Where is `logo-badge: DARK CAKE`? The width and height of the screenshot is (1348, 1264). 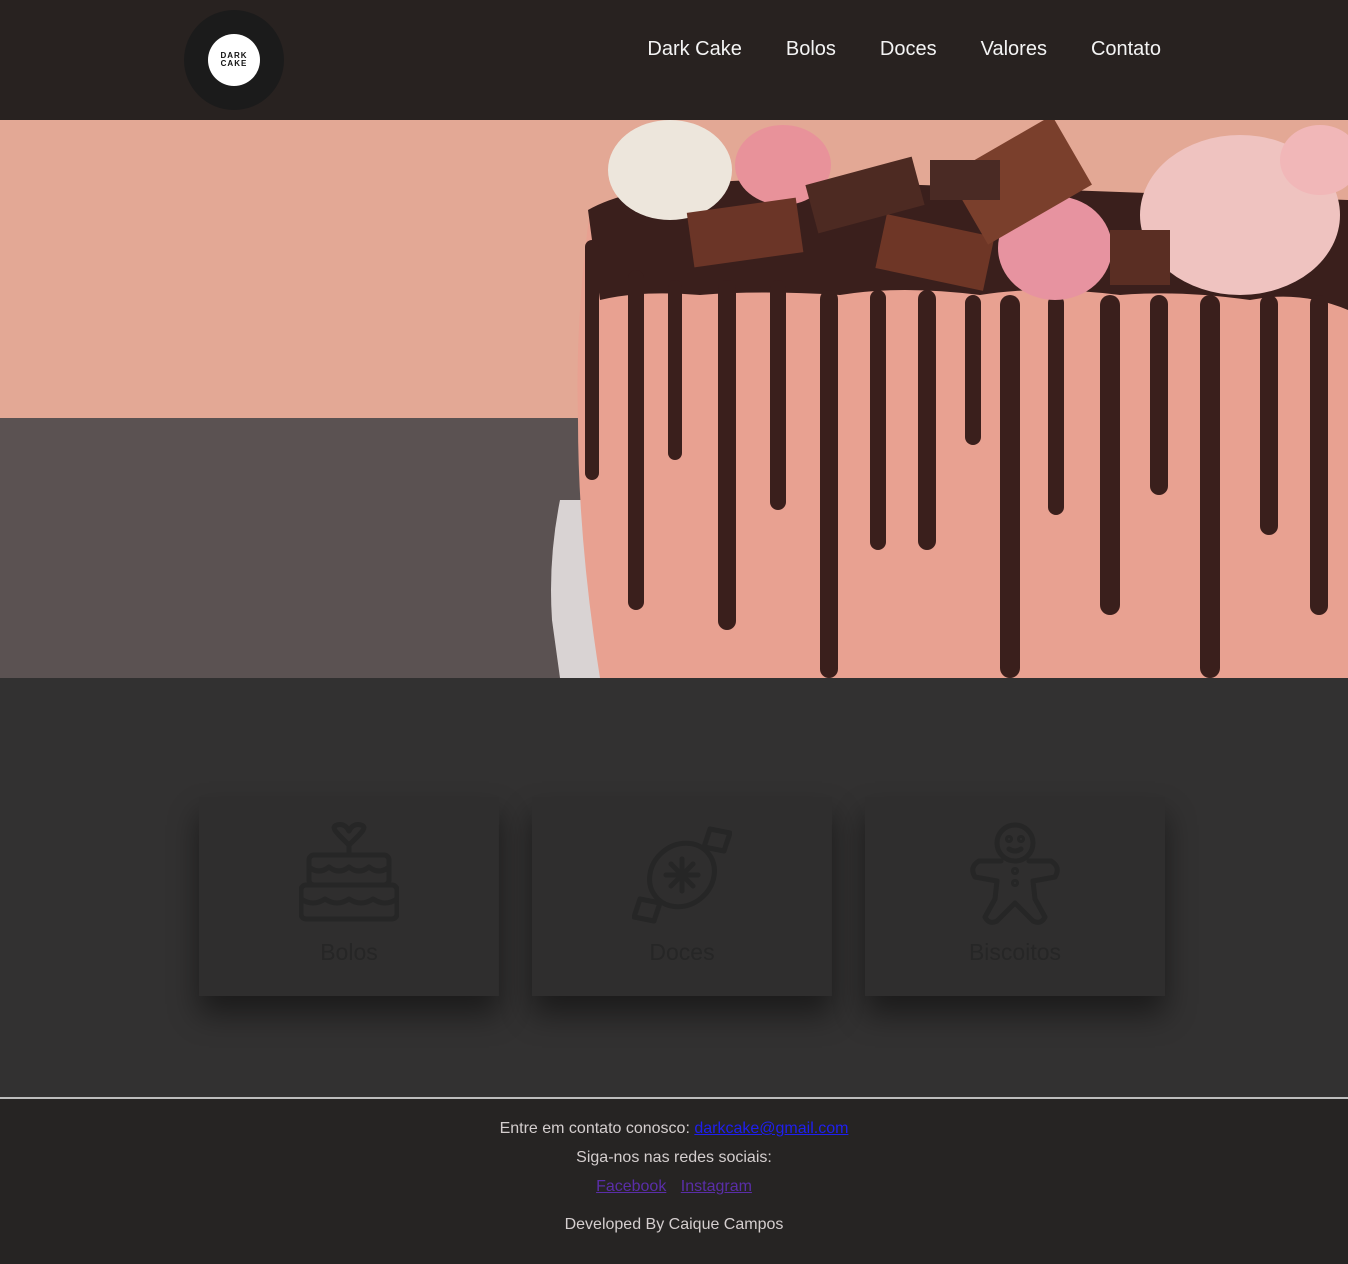 logo-badge: DARK CAKE is located at coordinates (234, 60).